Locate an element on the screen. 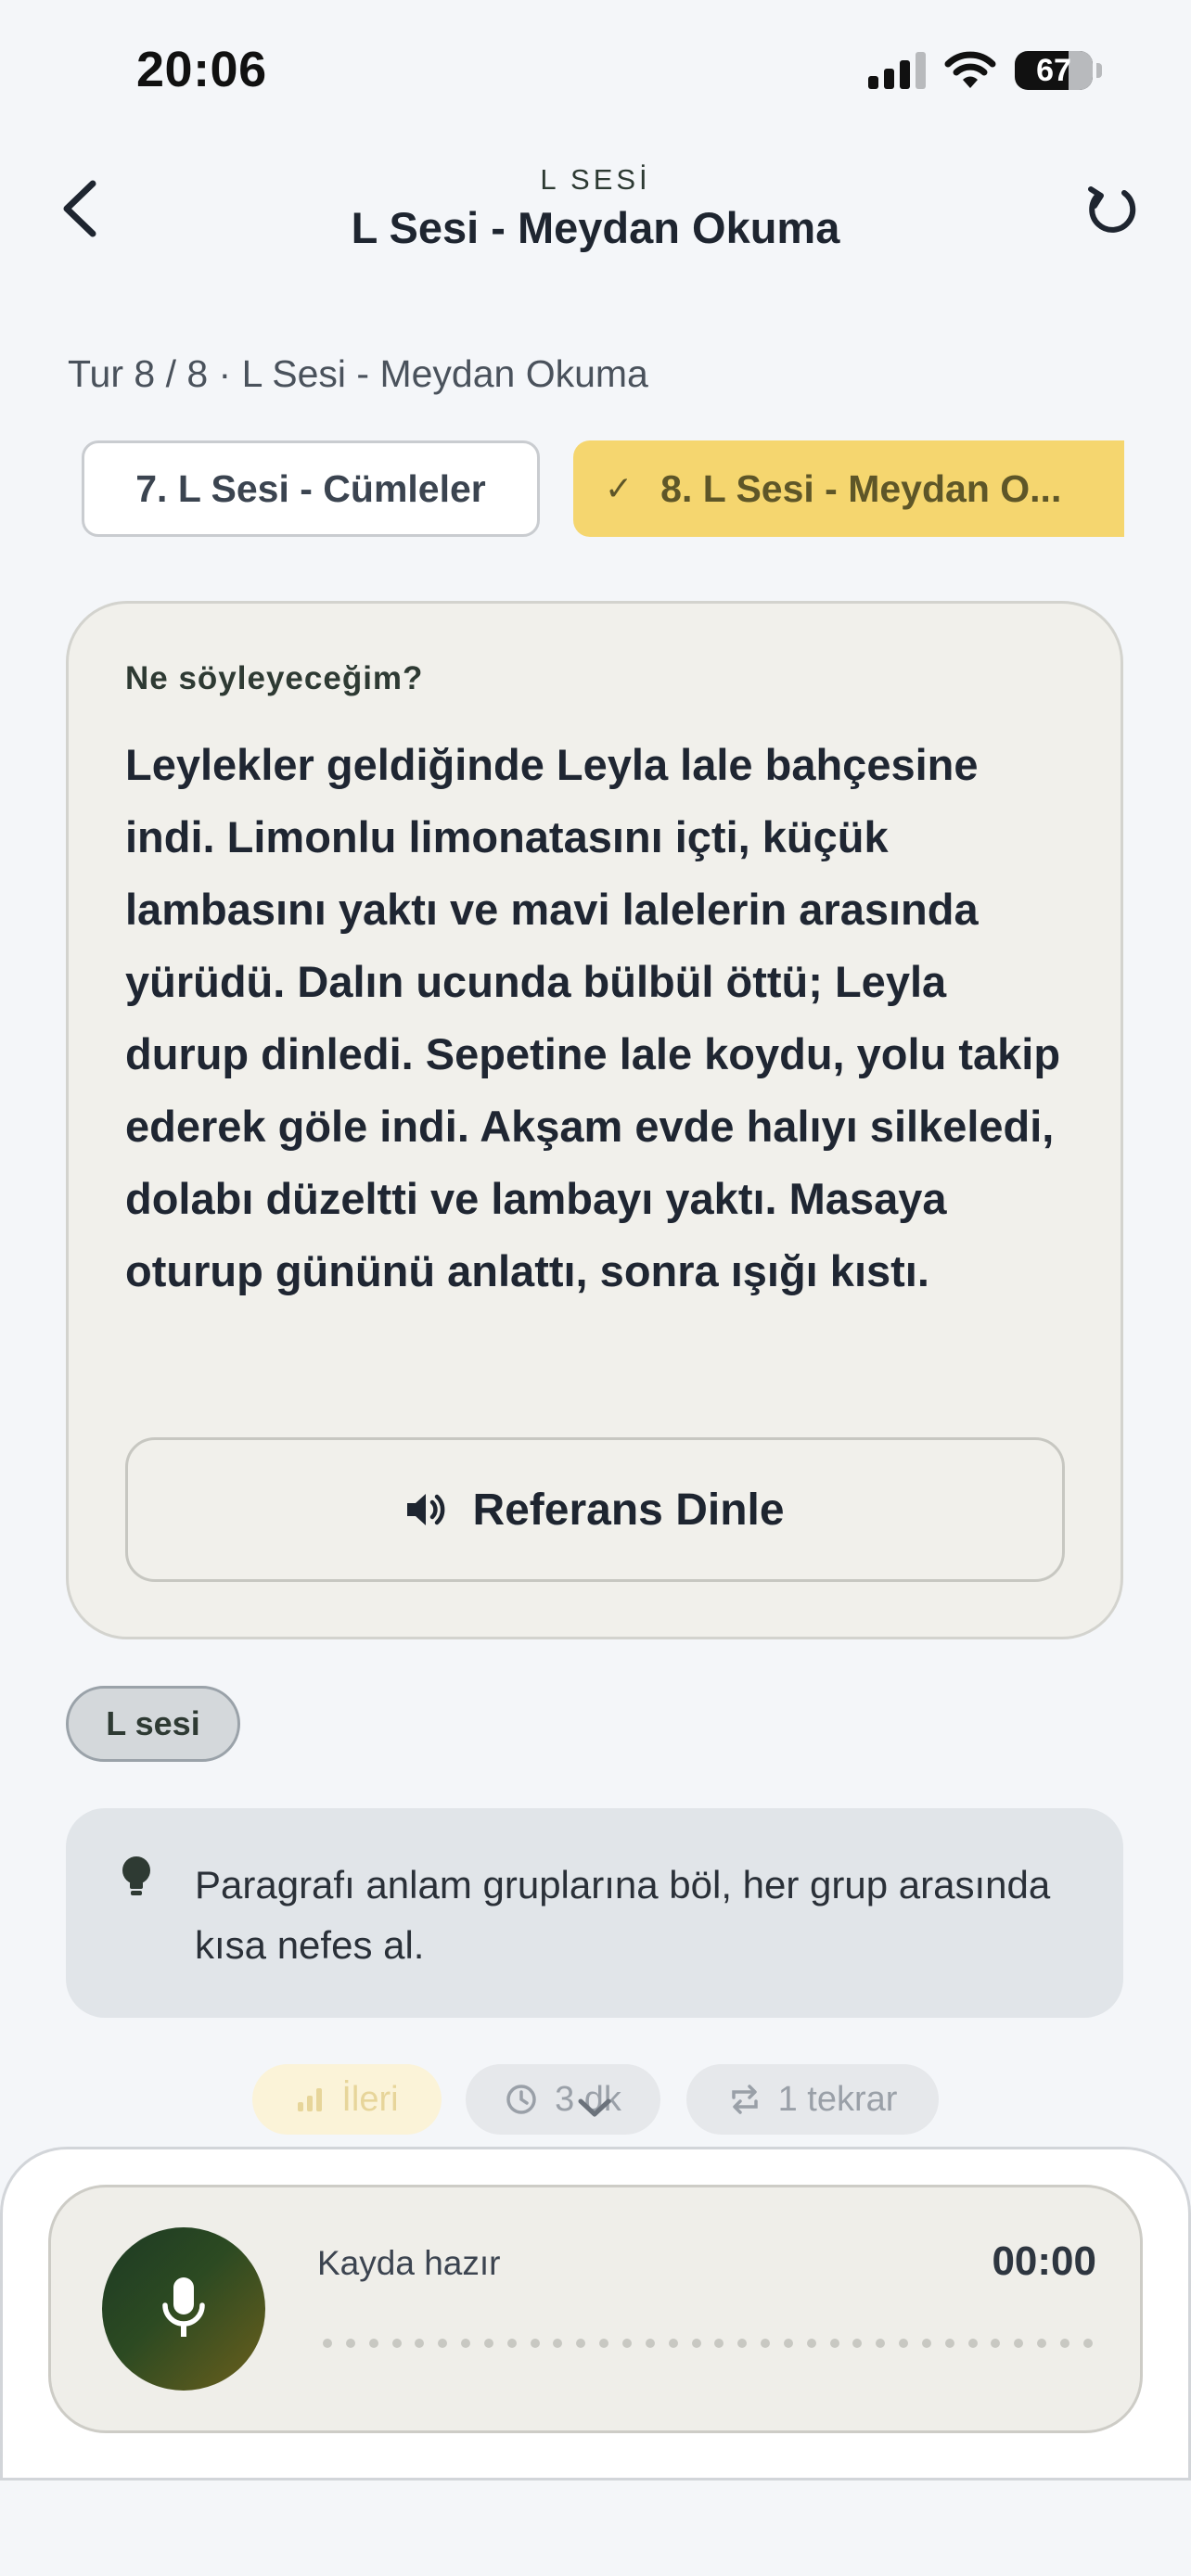 The width and height of the screenshot is (1191, 2576). repeat-chip: 1 tekrar is located at coordinates (812, 2099).